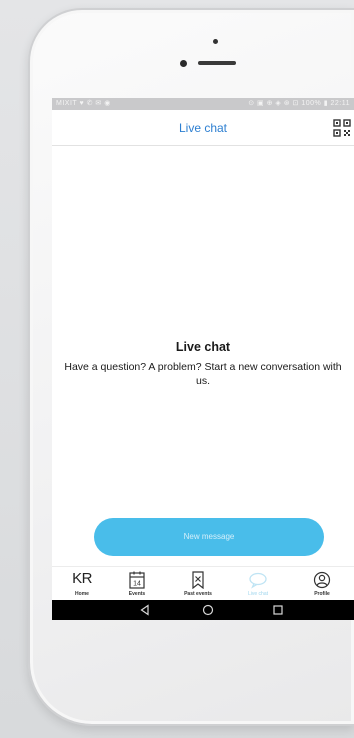  I want to click on status-bar: MIXIT ♥ ✆ ✉ ◉ ⊙ ▣ ⊕ ◈ ⊛ ⊡ 100% ▮ 22:11, so click(203, 104).